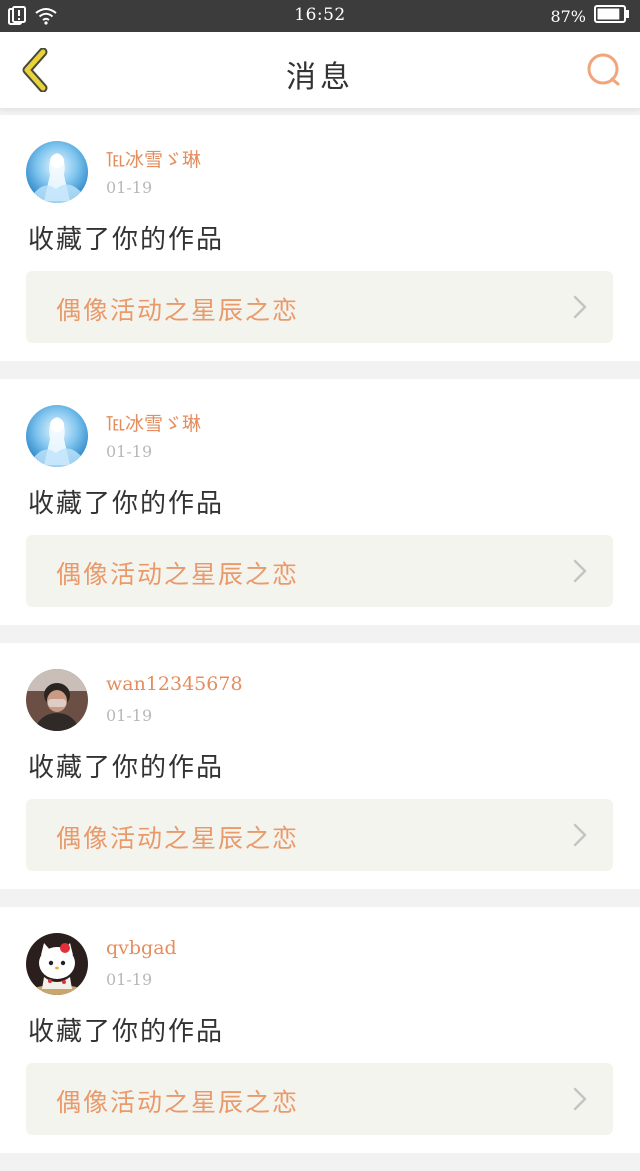 The width and height of the screenshot is (640, 1171). What do you see at coordinates (568, 16) in the screenshot?
I see `battery-percent: 87%` at bounding box center [568, 16].